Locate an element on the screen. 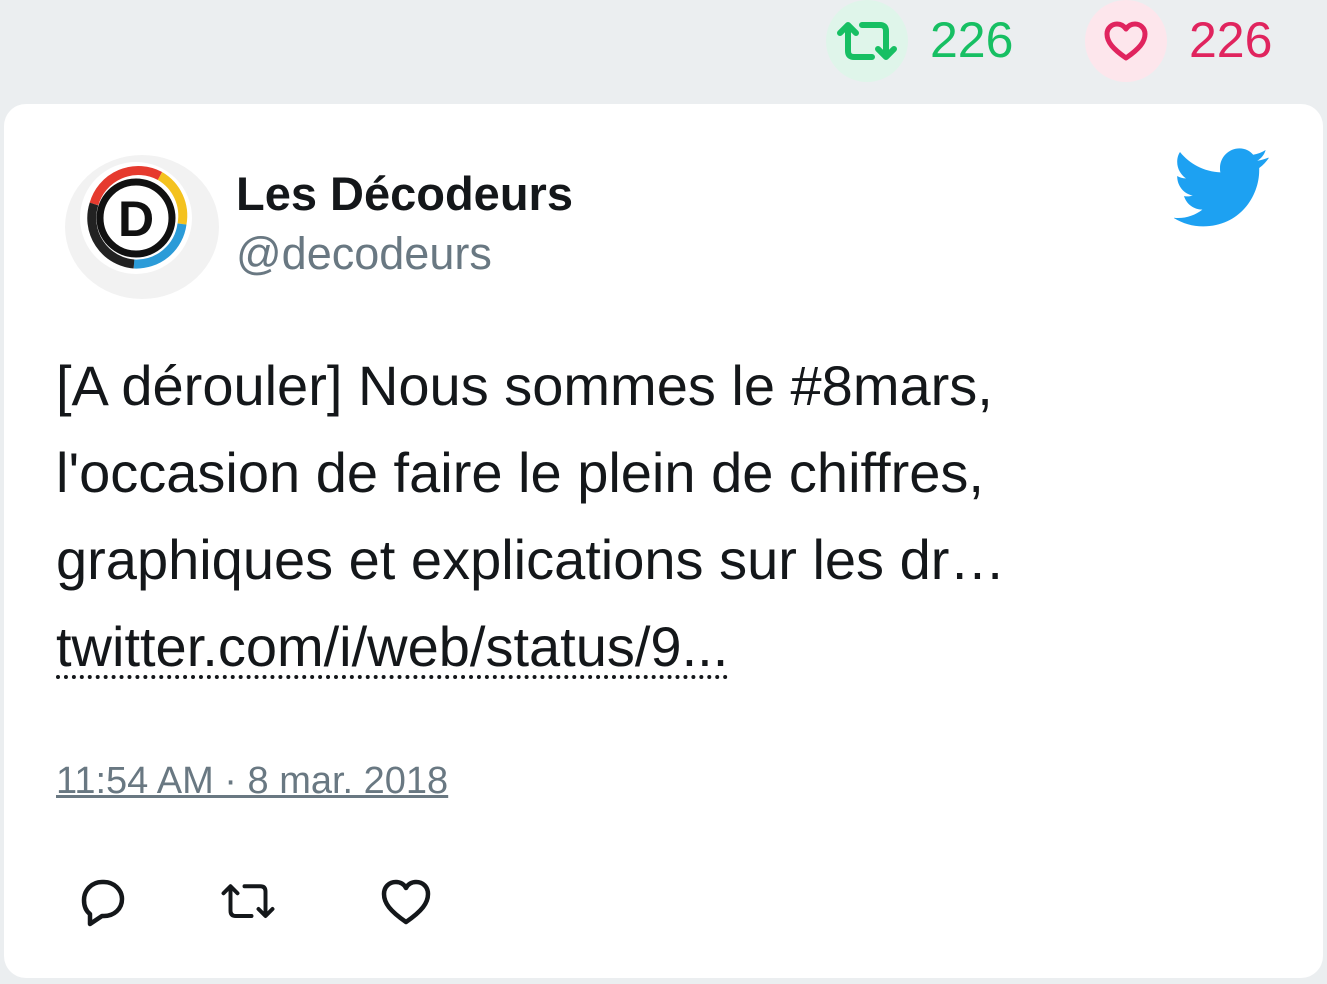  retweet-stat: 226 is located at coordinates (919, 41).